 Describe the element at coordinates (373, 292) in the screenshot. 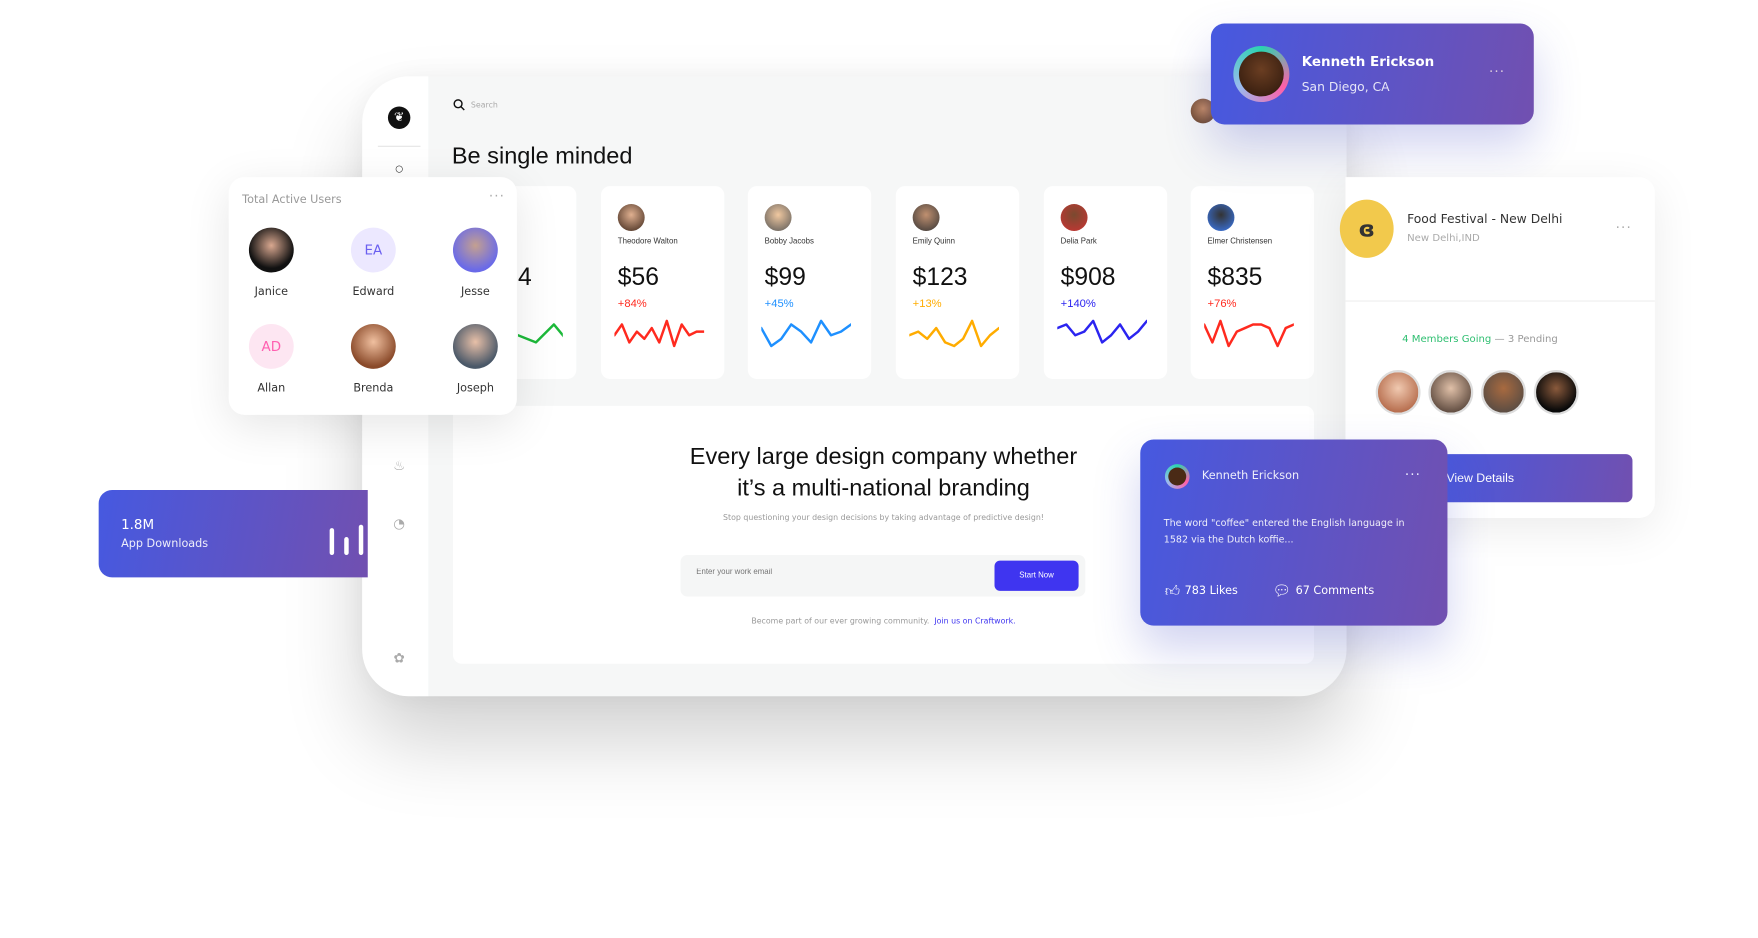

I see `user-name: Edward` at that location.